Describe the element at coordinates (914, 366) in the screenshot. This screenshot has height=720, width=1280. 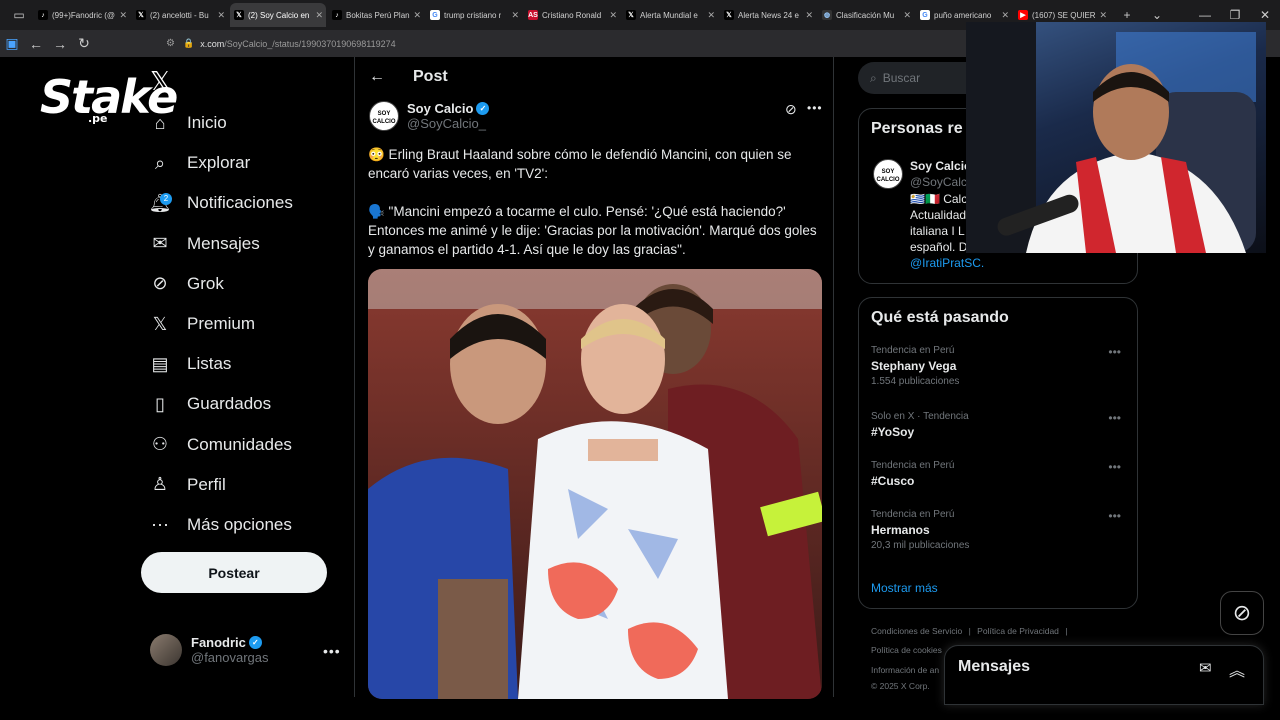
I see `trend-name: Stephany Vega` at that location.